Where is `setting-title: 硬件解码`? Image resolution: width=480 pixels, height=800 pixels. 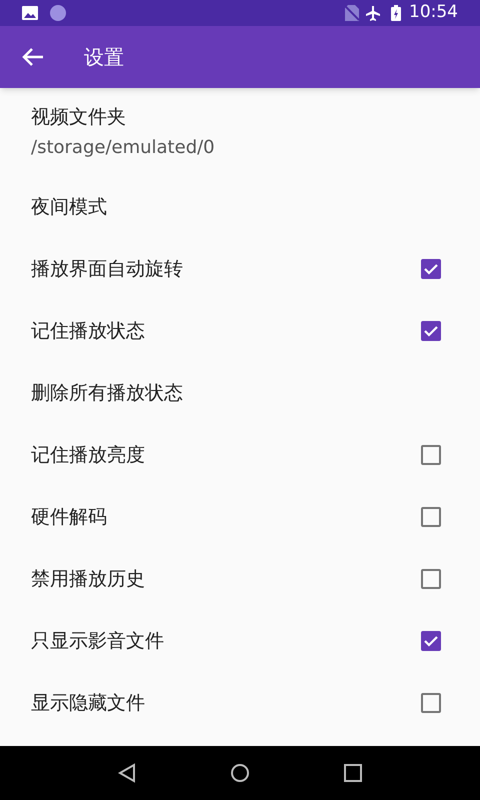
setting-title: 硬件解码 is located at coordinates (69, 517).